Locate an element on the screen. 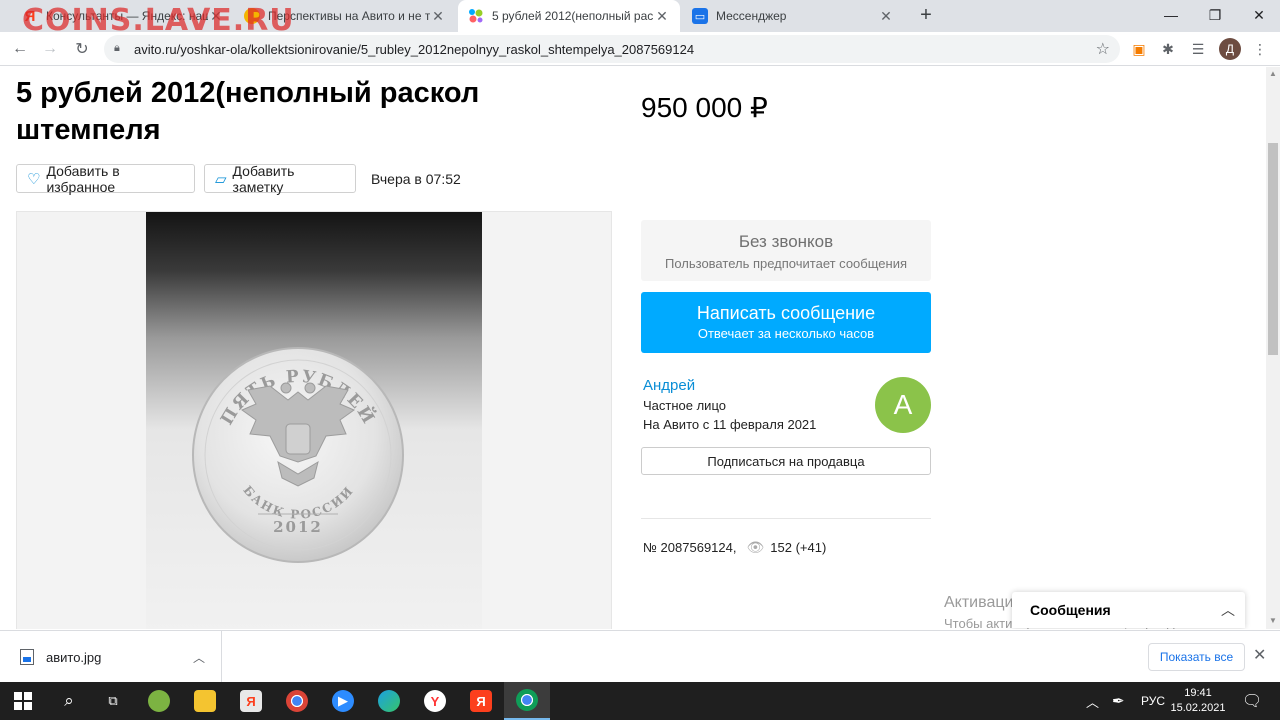 The image size is (1280, 720). clock-date: 15.02.2021 is located at coordinates (1198, 708).